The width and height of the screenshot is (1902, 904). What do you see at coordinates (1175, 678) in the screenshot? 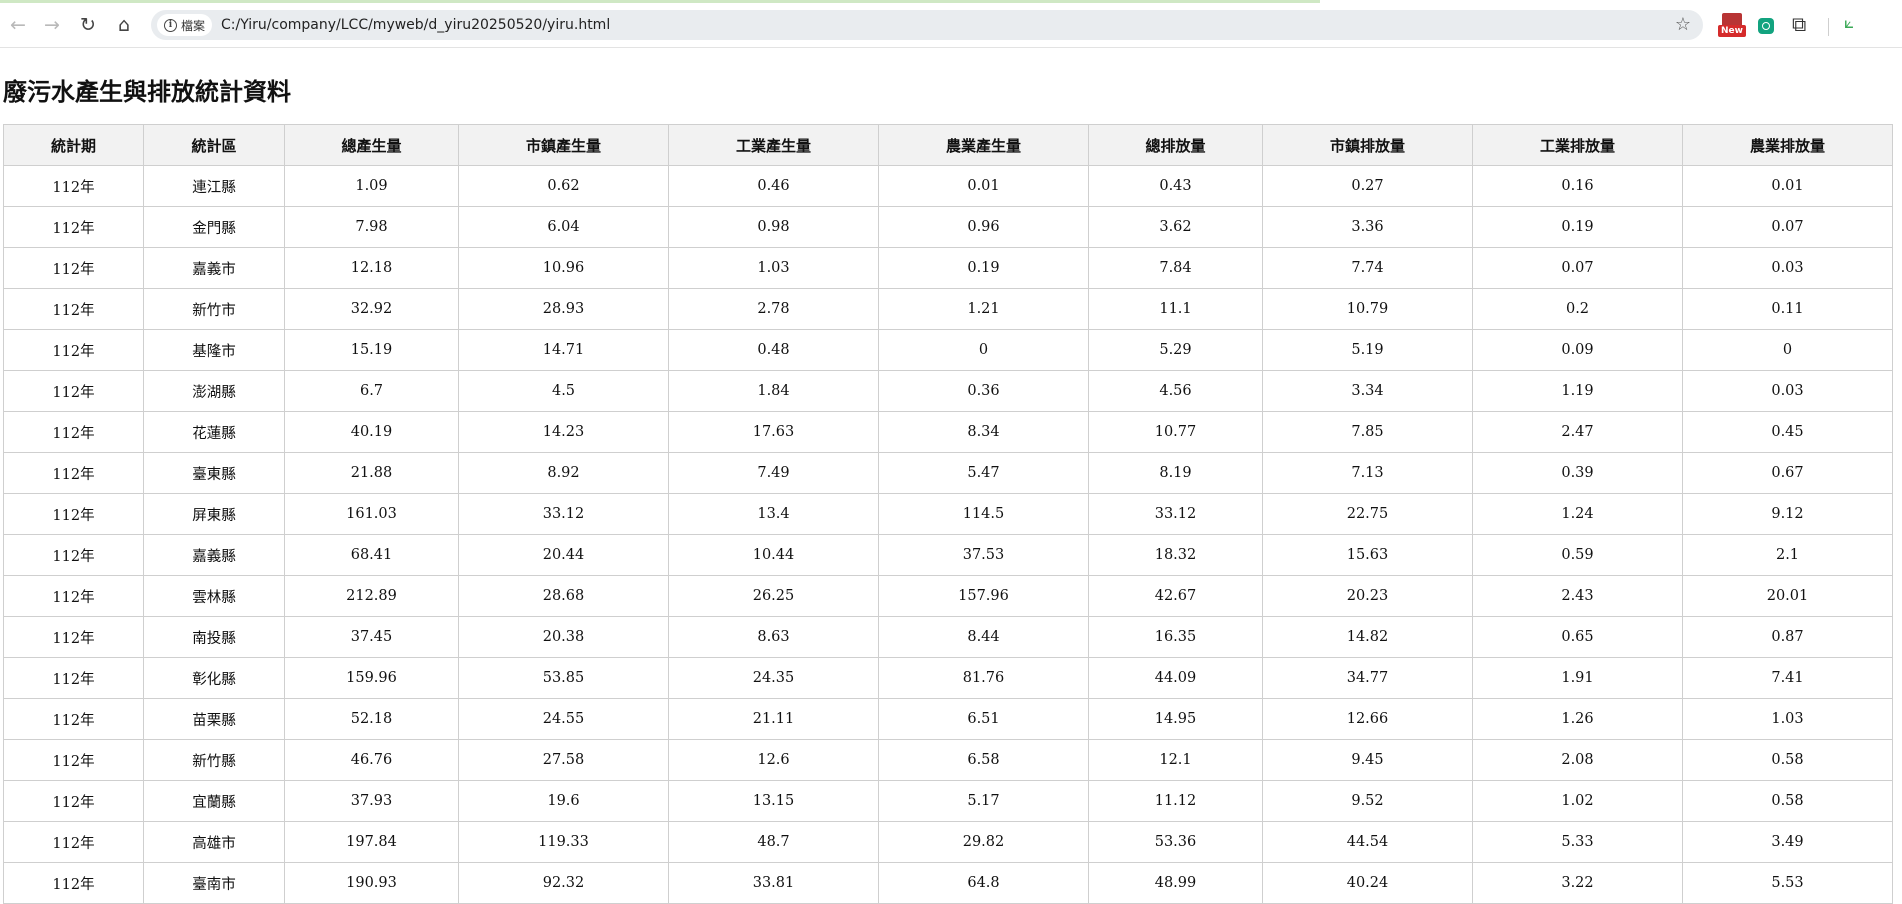
I see `table-cell: 44.09` at bounding box center [1175, 678].